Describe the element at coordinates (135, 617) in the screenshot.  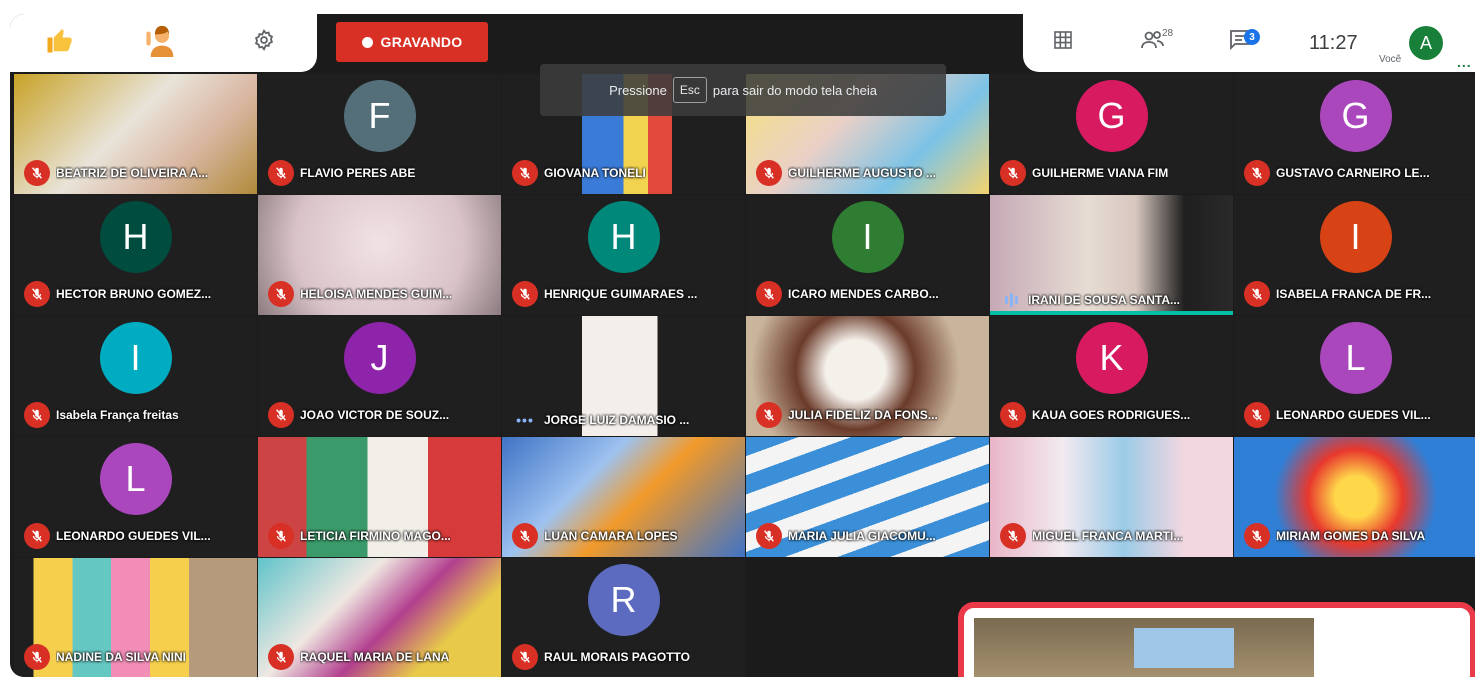
I see `participant-tile: NADINE DA SILVA NINI` at that location.